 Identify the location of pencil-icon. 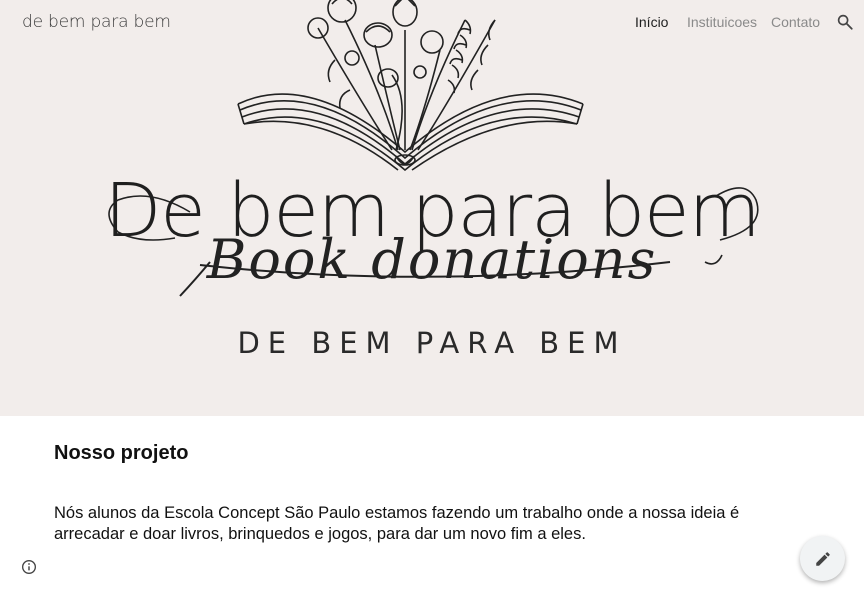
(822, 558).